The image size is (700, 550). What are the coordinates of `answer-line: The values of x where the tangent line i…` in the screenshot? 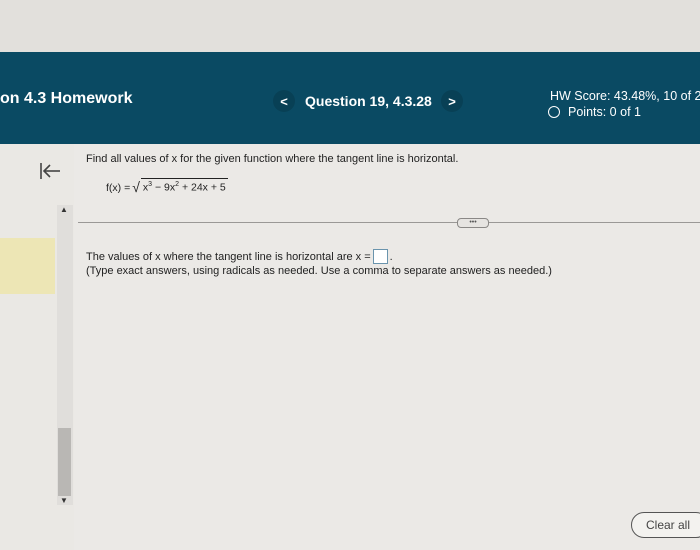 It's located at (239, 256).